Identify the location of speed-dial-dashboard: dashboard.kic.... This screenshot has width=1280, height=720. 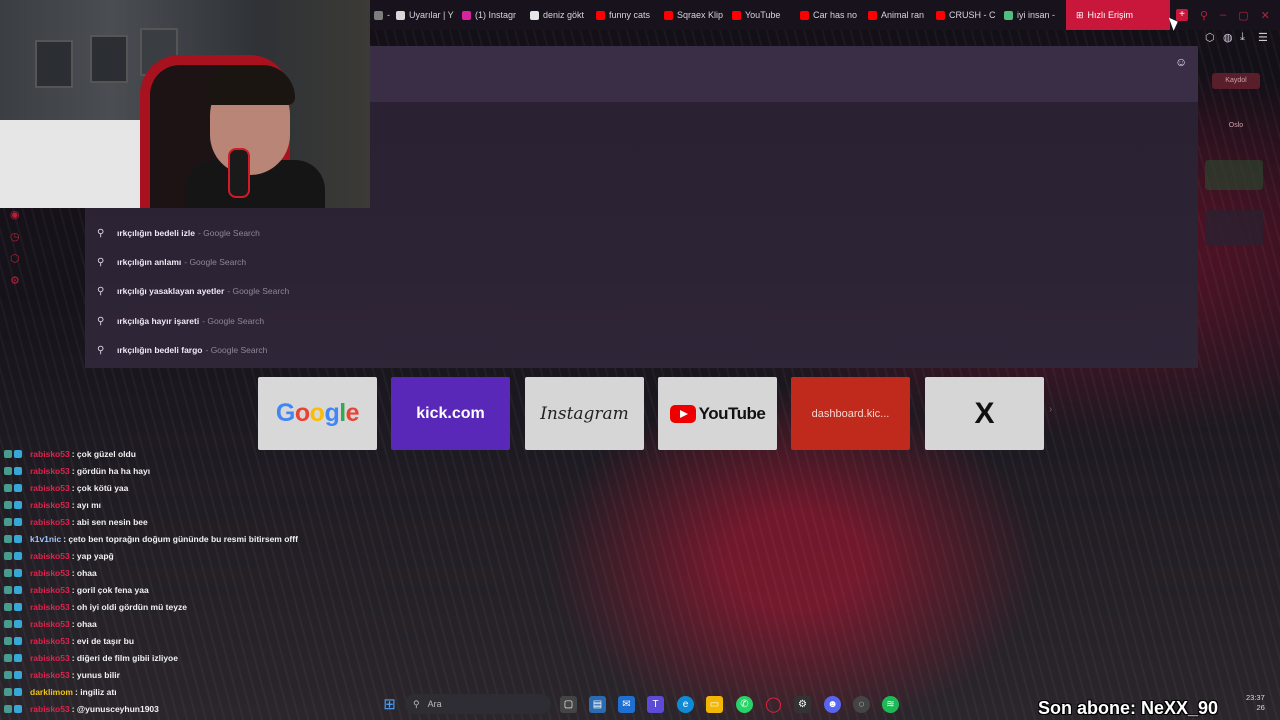
(850, 413).